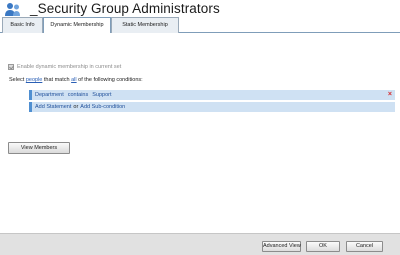 Image resolution: width=400 pixels, height=255 pixels. Describe the element at coordinates (390, 94) in the screenshot. I see `remove-condition-icon: ×` at that location.